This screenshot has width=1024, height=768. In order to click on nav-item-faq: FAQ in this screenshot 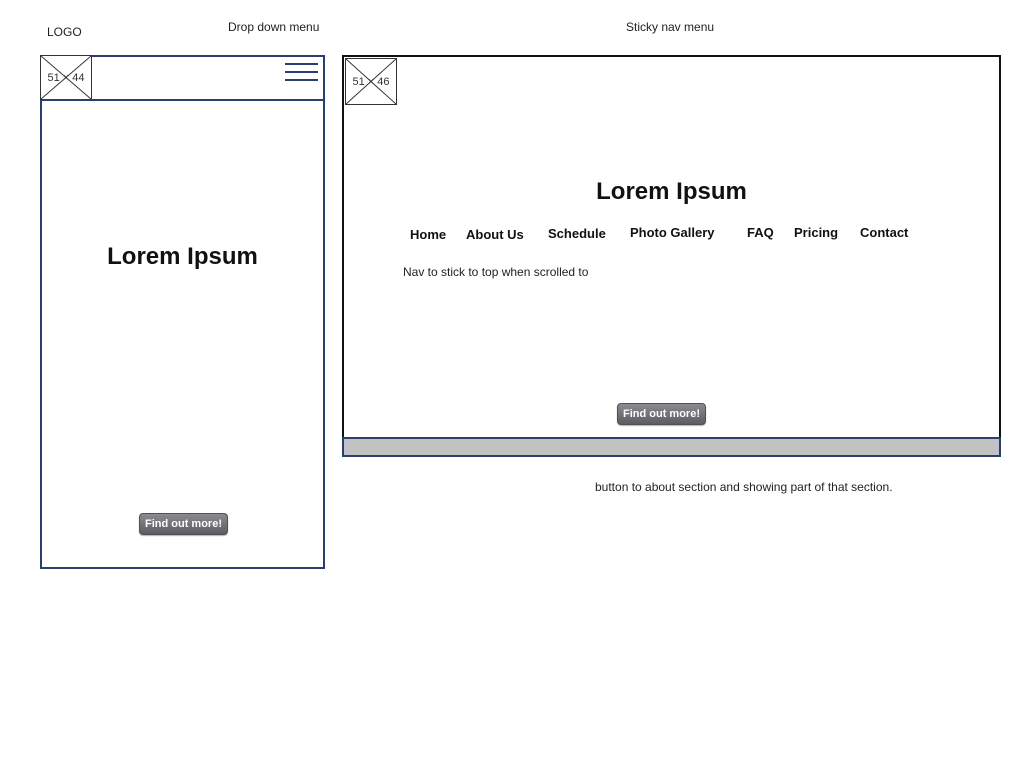, I will do `click(760, 232)`.